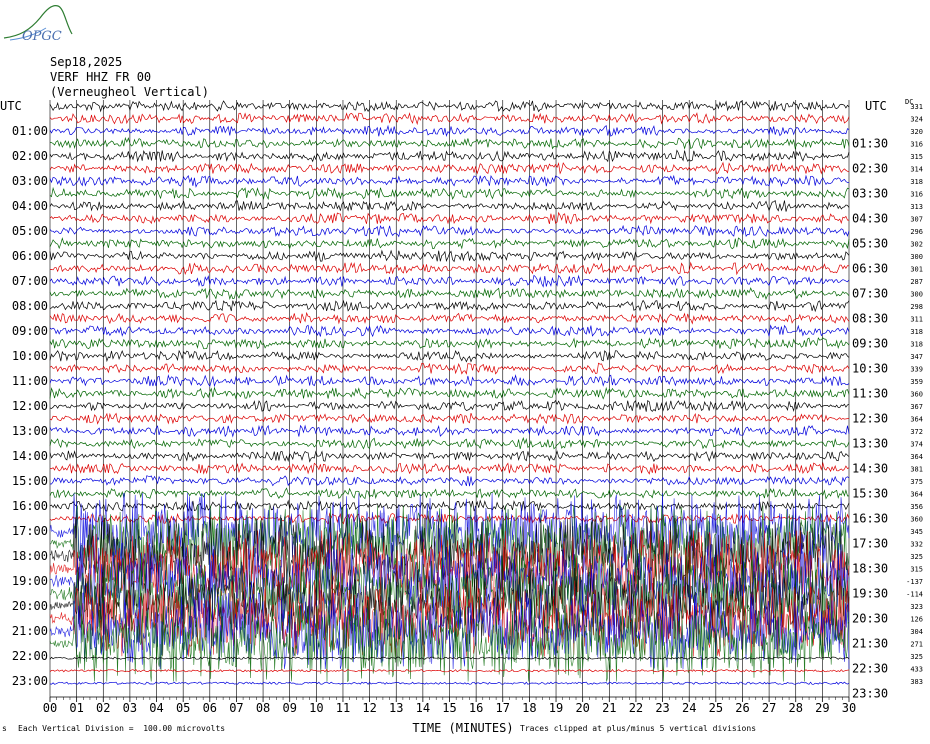  Describe the element at coordinates (870, 194) in the screenshot. I see `hour-label-right: 03:30` at that location.